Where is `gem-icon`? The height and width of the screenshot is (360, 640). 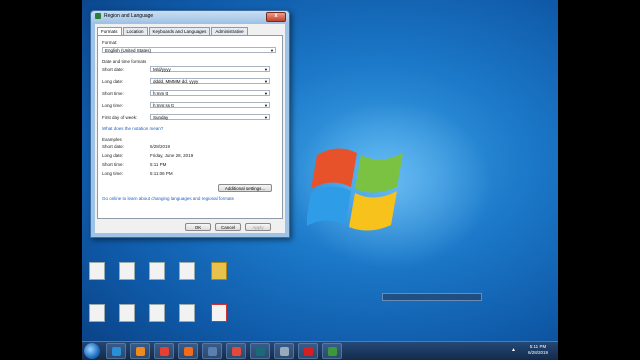
gem-icon is located at coordinates (236, 351).